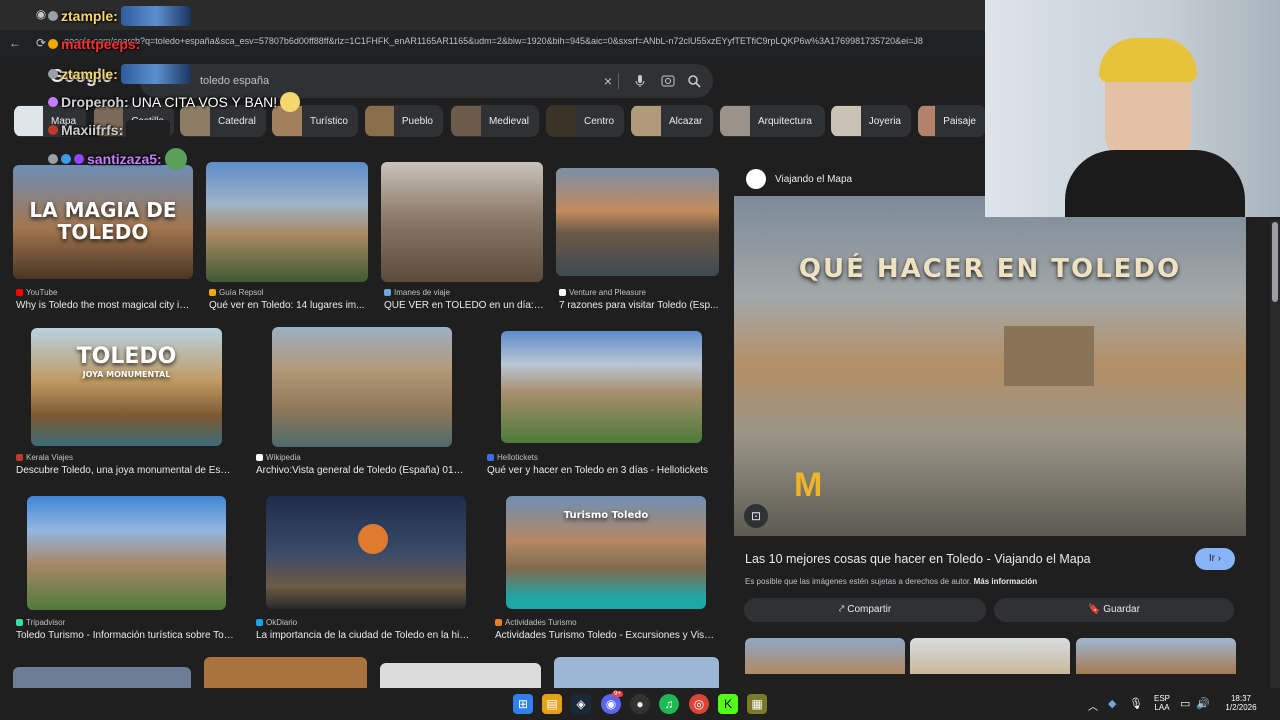  I want to click on chip-medieval: Medieval, so click(495, 121).